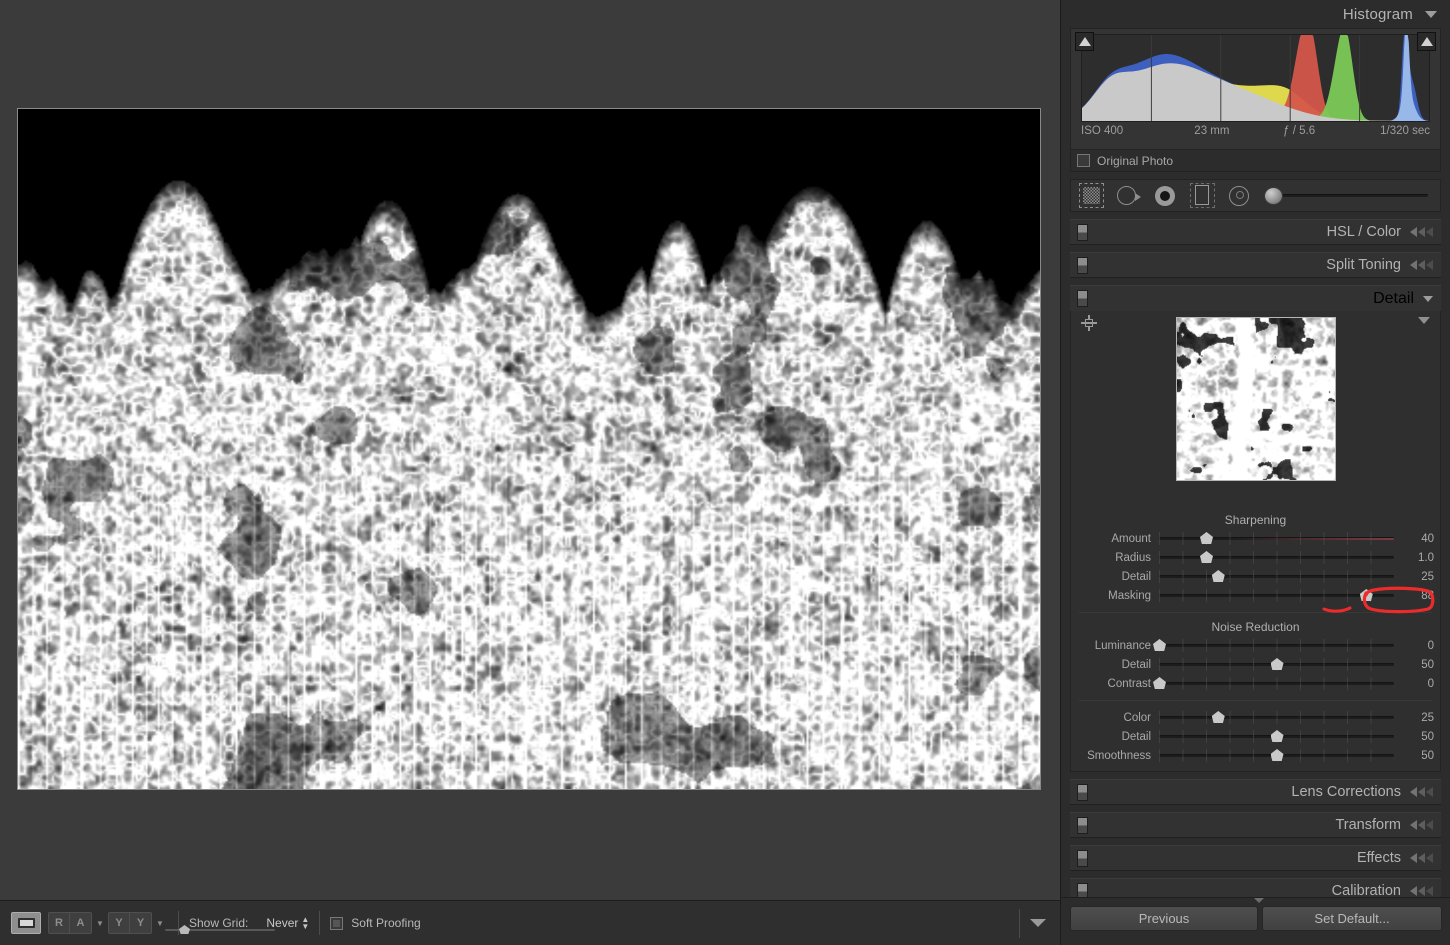 This screenshot has height=945, width=1450. What do you see at coordinates (1091, 195) in the screenshot?
I see `crop-overlay-tool` at bounding box center [1091, 195].